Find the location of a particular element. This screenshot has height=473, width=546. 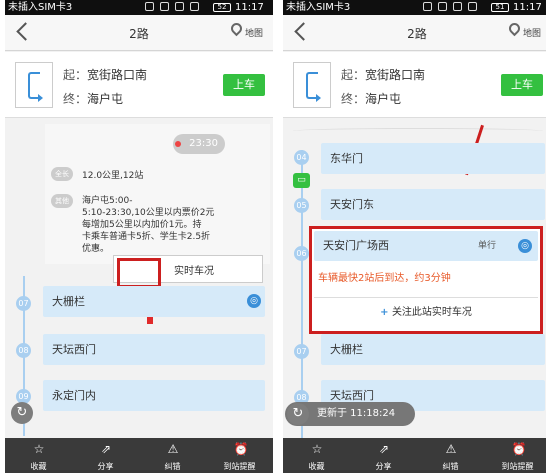

stop-item: 天坛西门 is located at coordinates (154, 349).